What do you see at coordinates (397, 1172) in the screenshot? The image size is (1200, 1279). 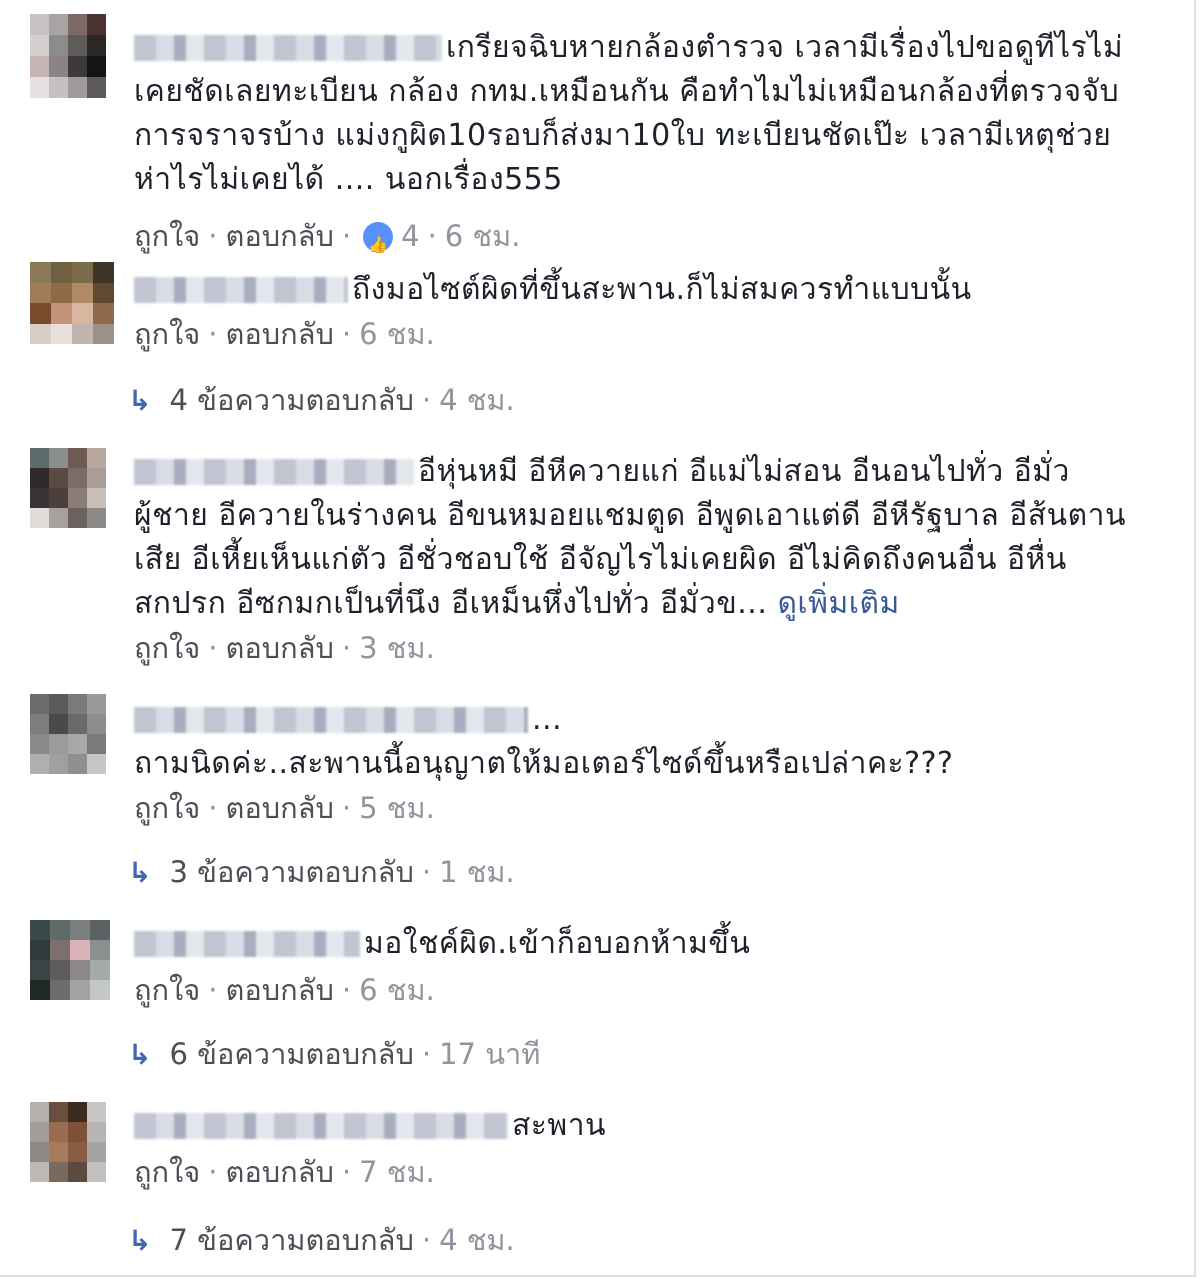 I see `comment-time: 7 ชม.` at bounding box center [397, 1172].